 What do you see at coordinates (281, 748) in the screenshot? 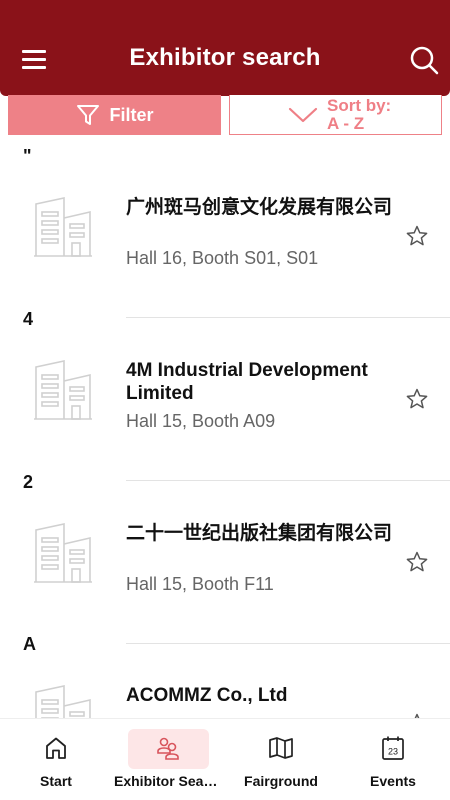
I see `map-icon` at bounding box center [281, 748].